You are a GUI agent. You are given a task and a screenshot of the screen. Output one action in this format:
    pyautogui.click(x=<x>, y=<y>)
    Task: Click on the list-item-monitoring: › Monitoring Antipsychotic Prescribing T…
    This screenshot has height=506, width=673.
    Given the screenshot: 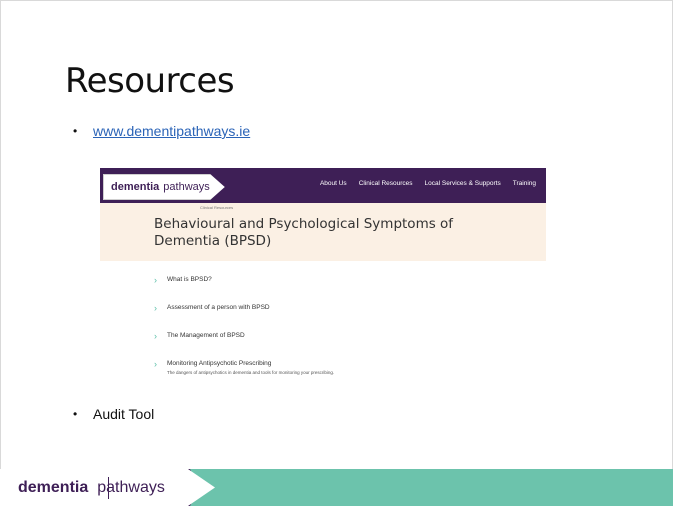 What is the action you would take?
    pyautogui.click(x=244, y=373)
    